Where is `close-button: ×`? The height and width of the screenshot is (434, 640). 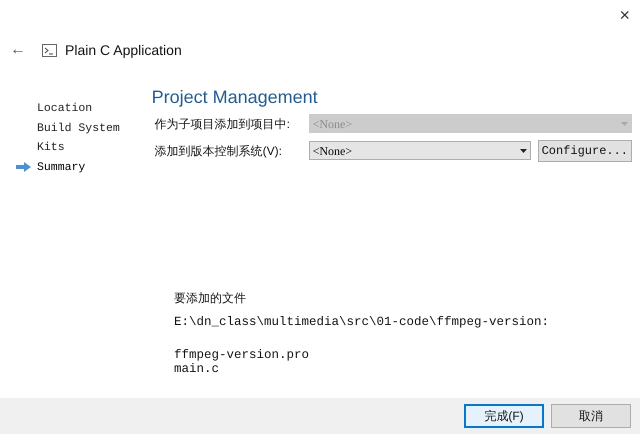
close-button: × is located at coordinates (624, 15).